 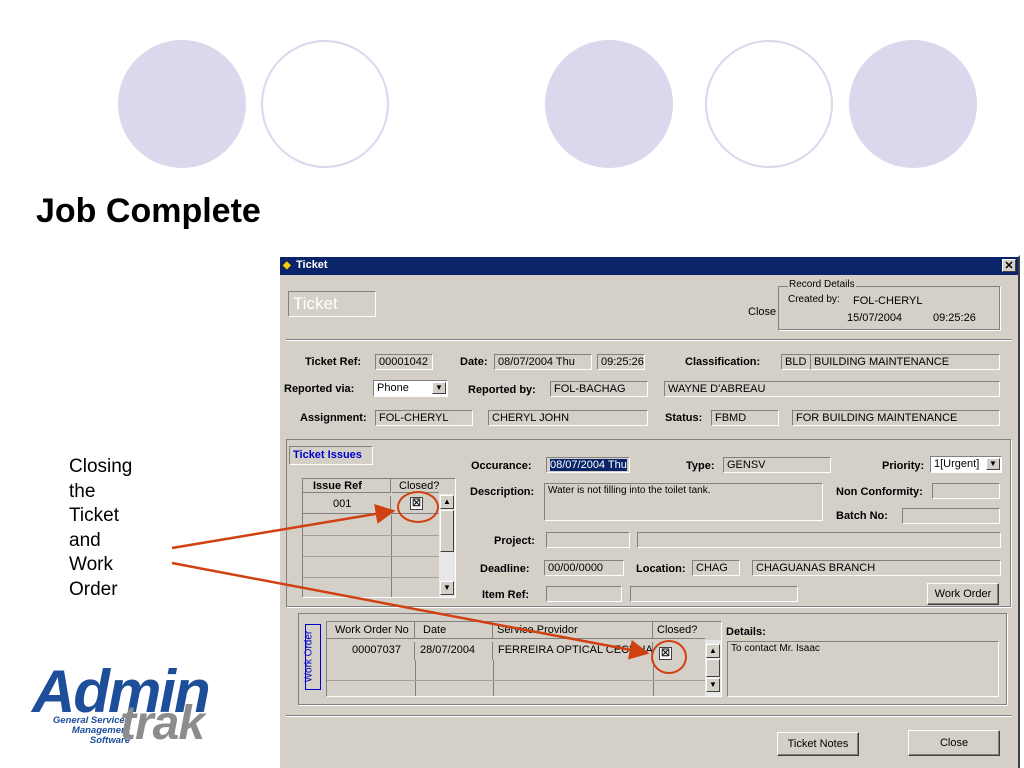 What do you see at coordinates (319, 389) in the screenshot?
I see `reported-via-label: Reported via:` at bounding box center [319, 389].